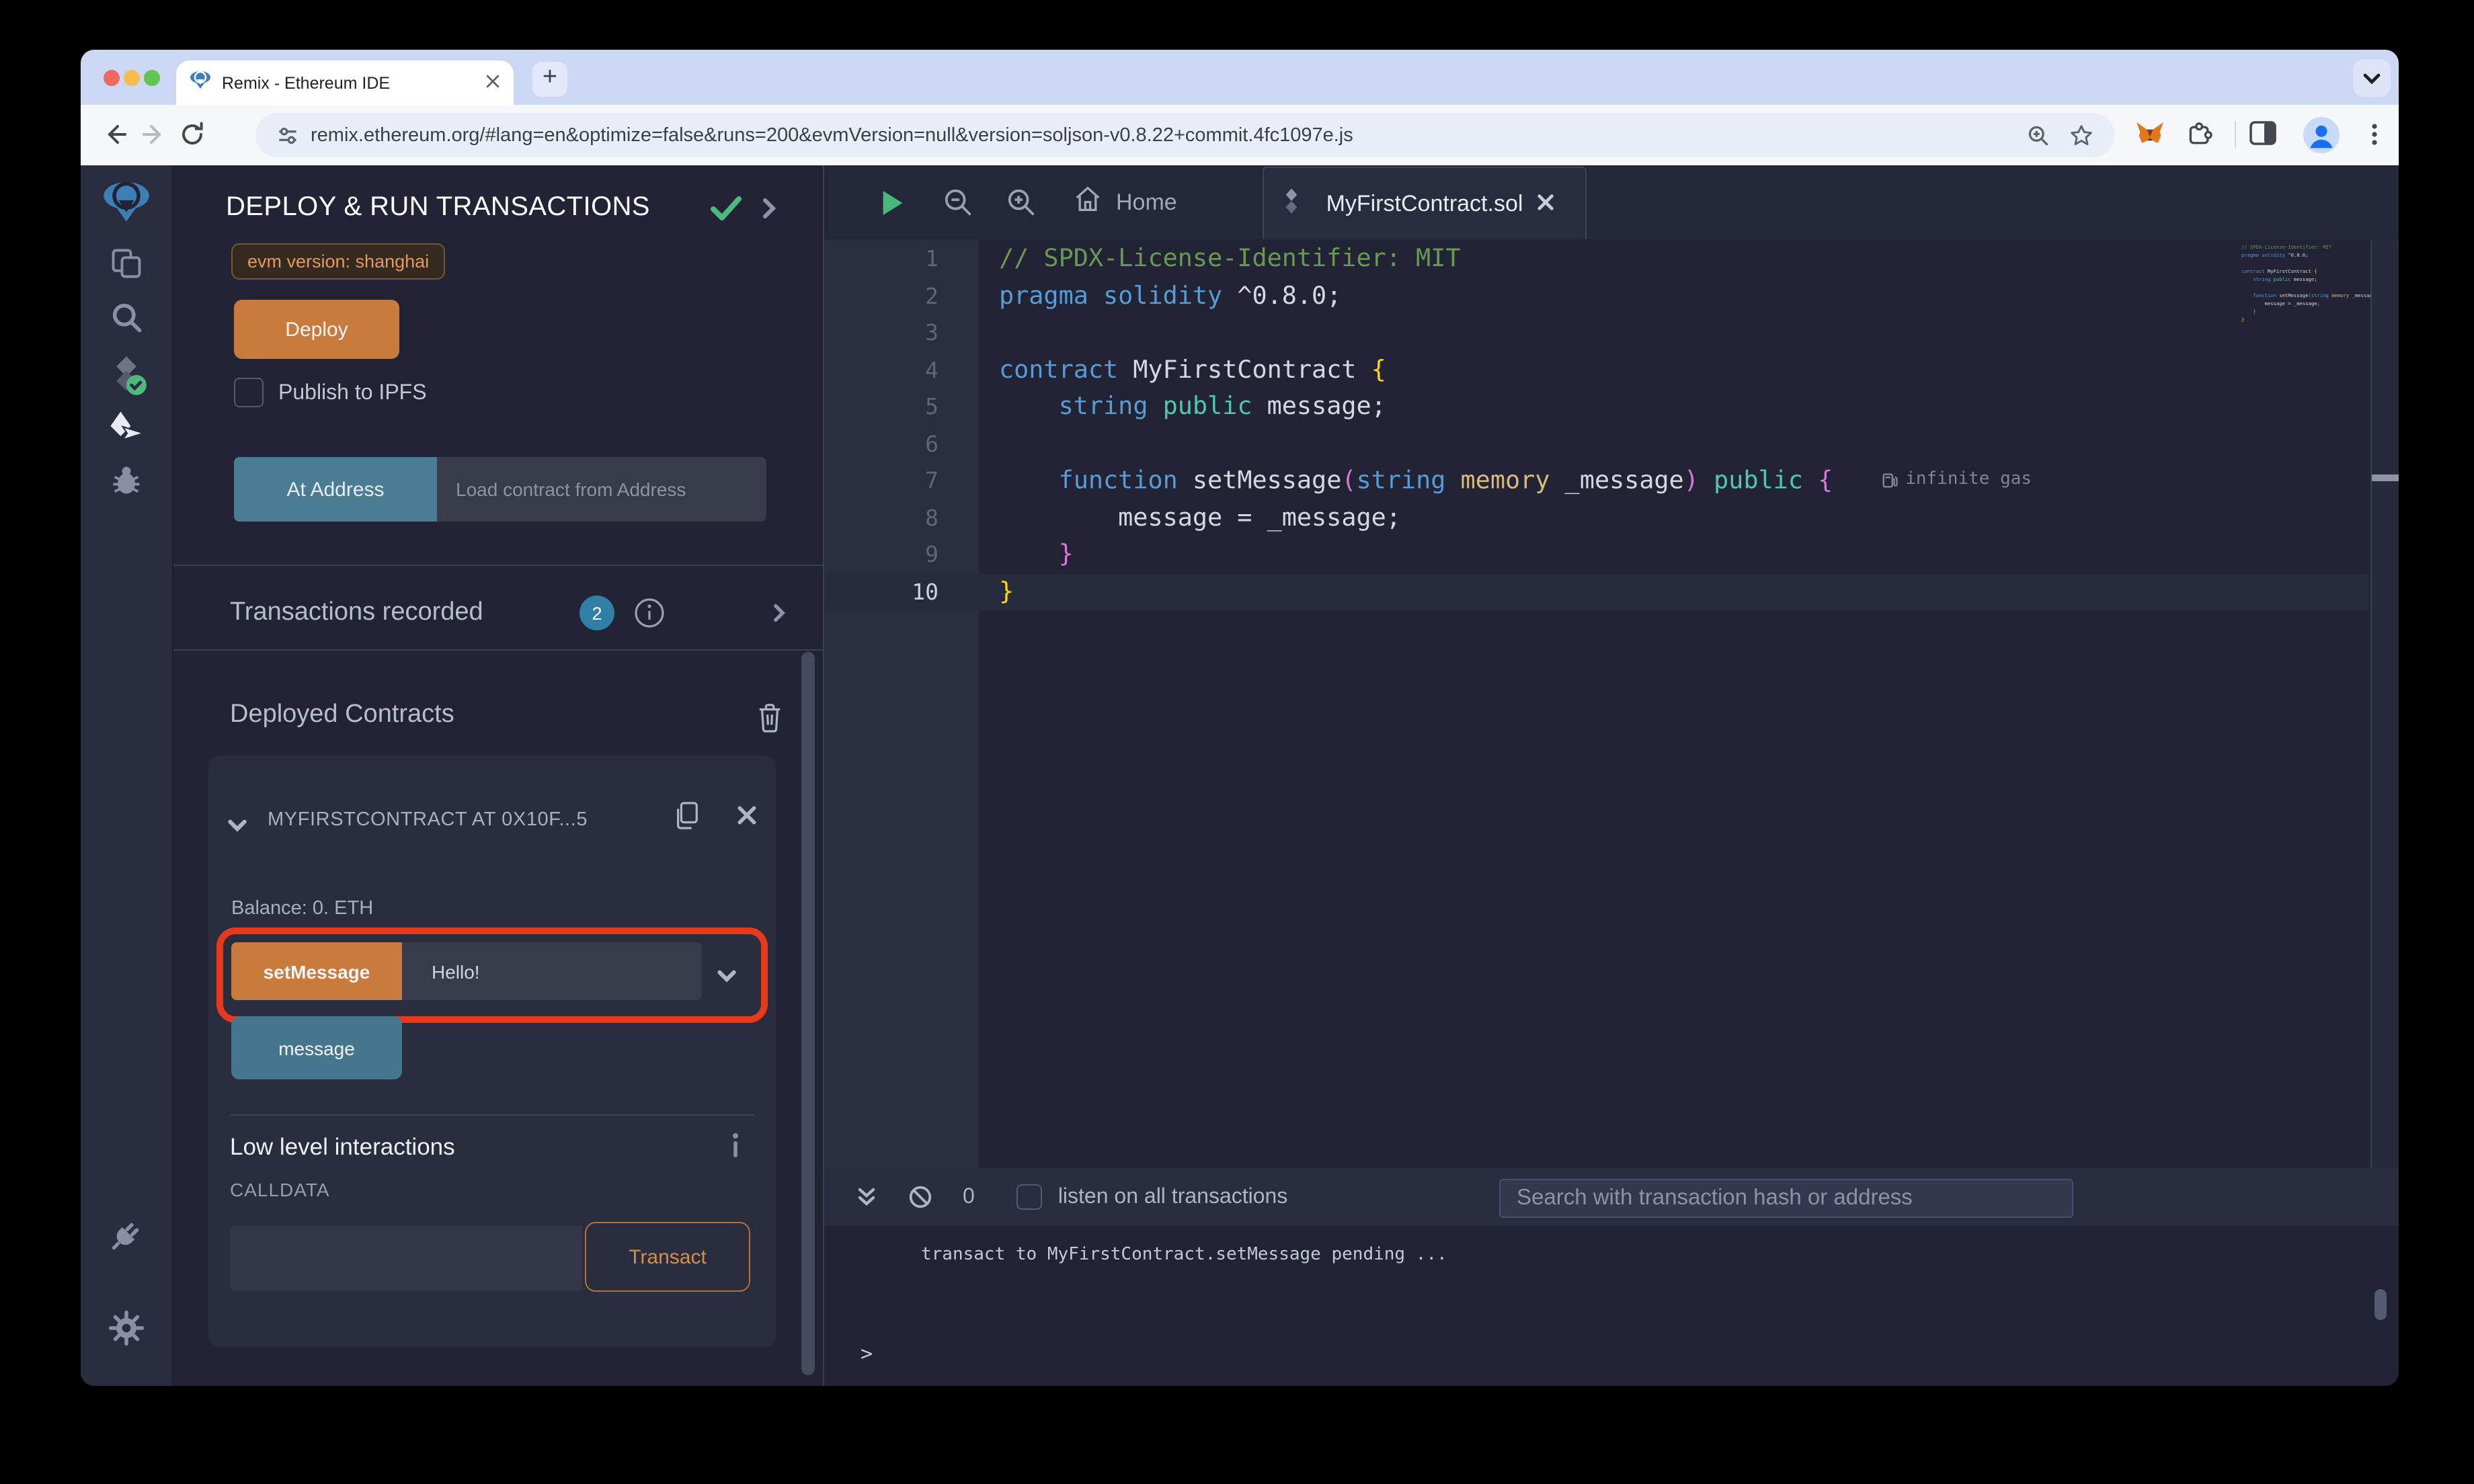 Image resolution: width=2474 pixels, height=1484 pixels. I want to click on file-tab-label: MyFirstContract.sol, so click(1424, 203).